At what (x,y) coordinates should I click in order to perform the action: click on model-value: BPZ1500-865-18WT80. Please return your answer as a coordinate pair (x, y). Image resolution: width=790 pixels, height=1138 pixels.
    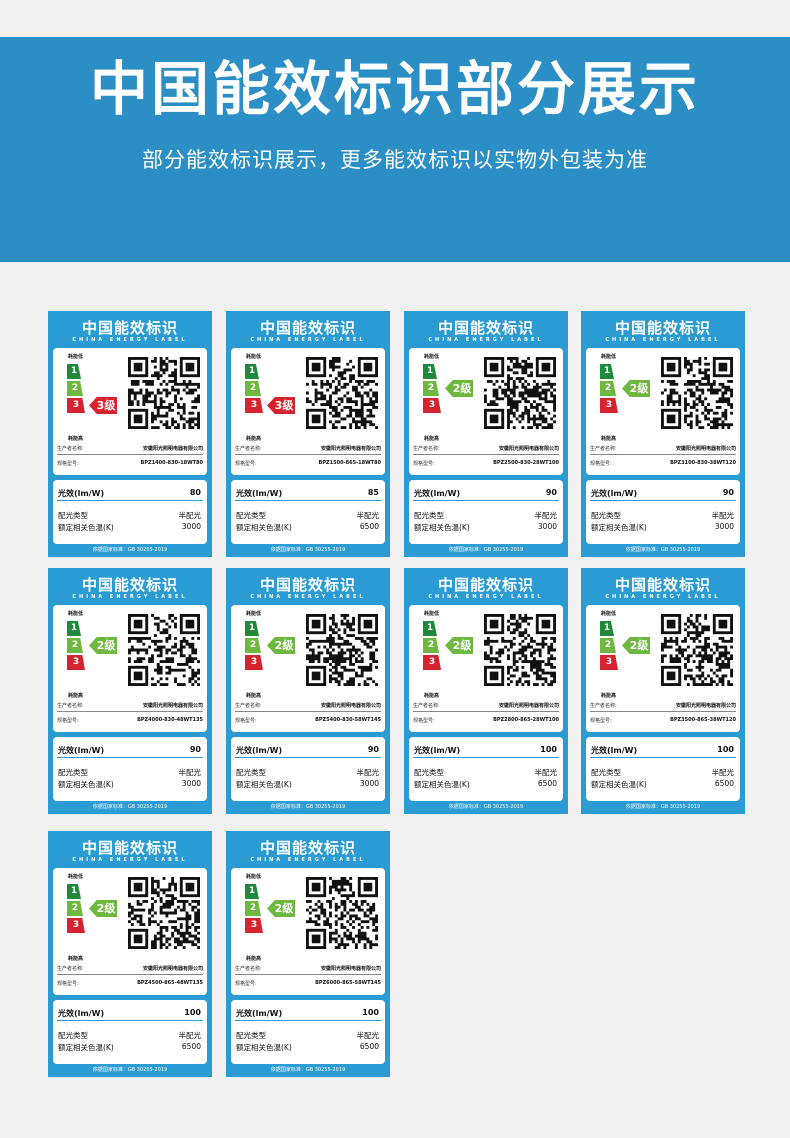
    Looking at the image, I should click on (349, 463).